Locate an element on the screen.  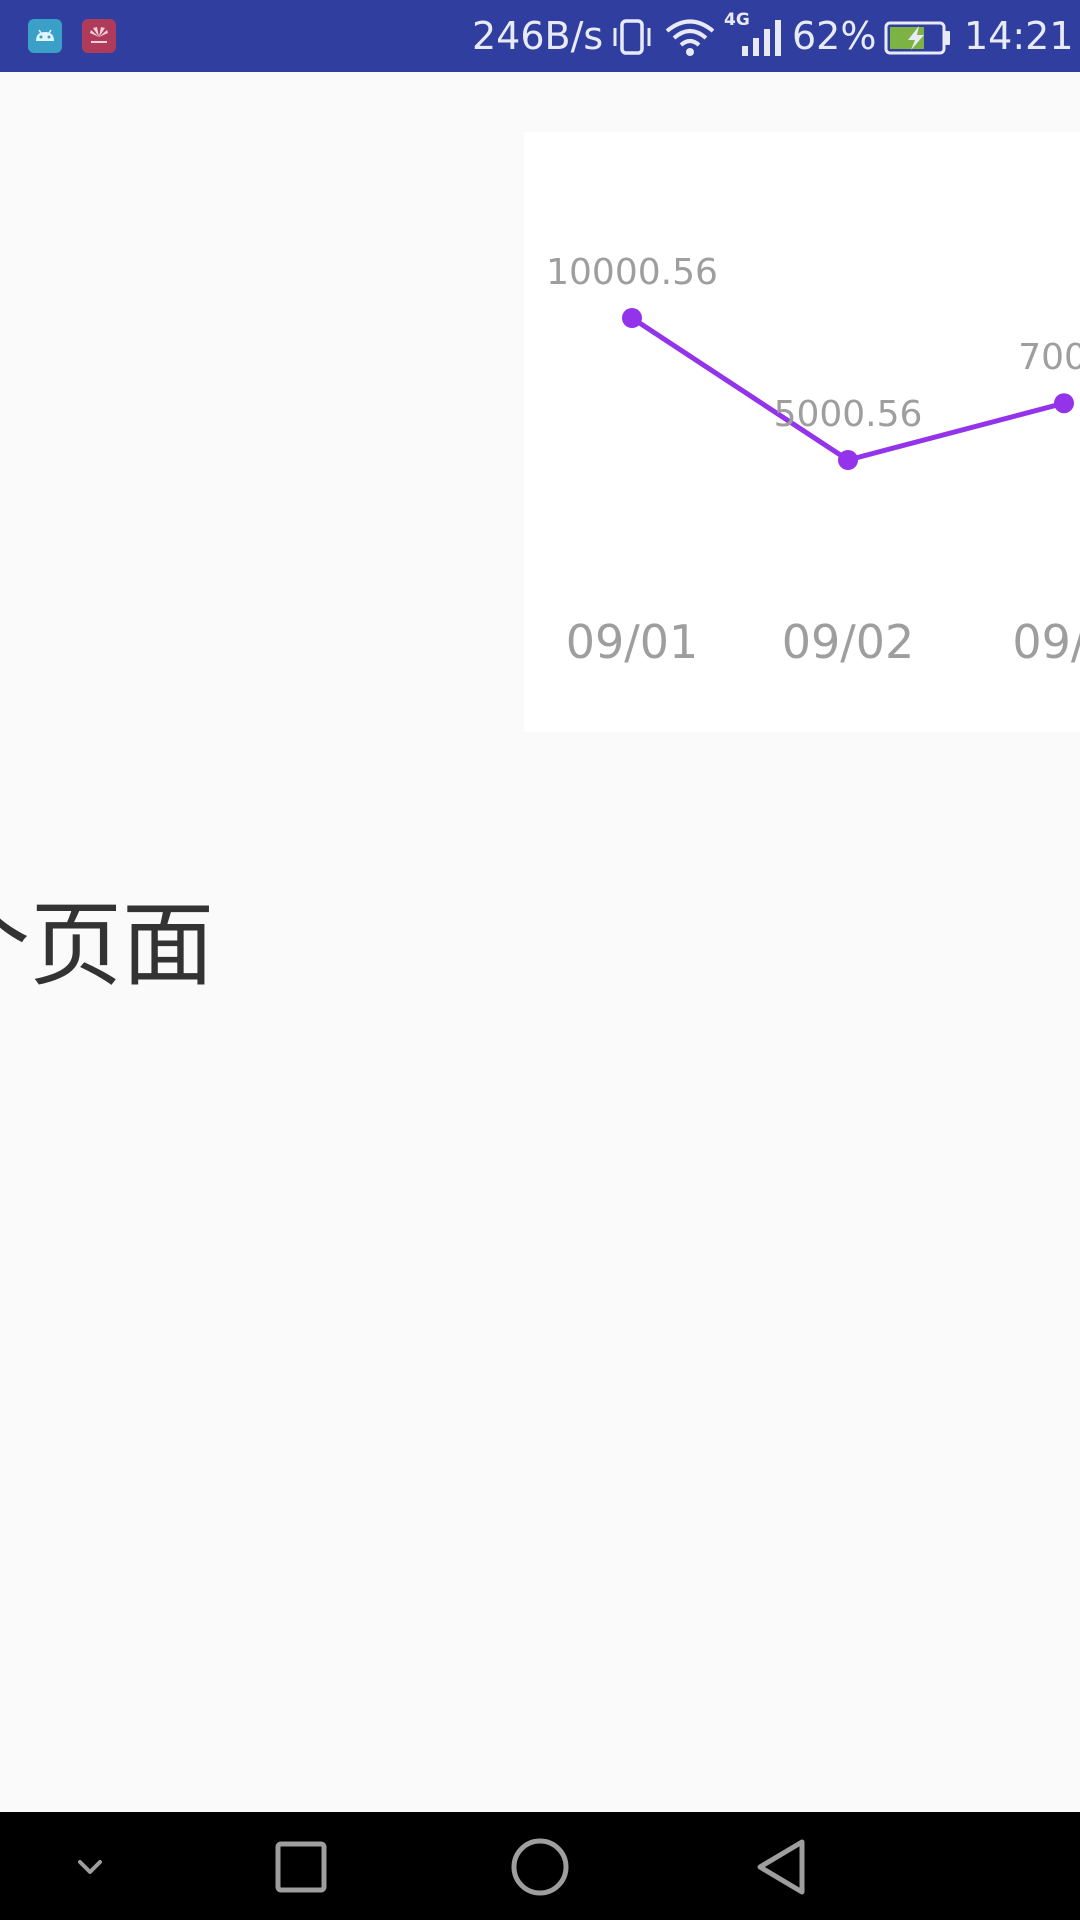
x-tick-label: 09/02 is located at coordinates (848, 642).